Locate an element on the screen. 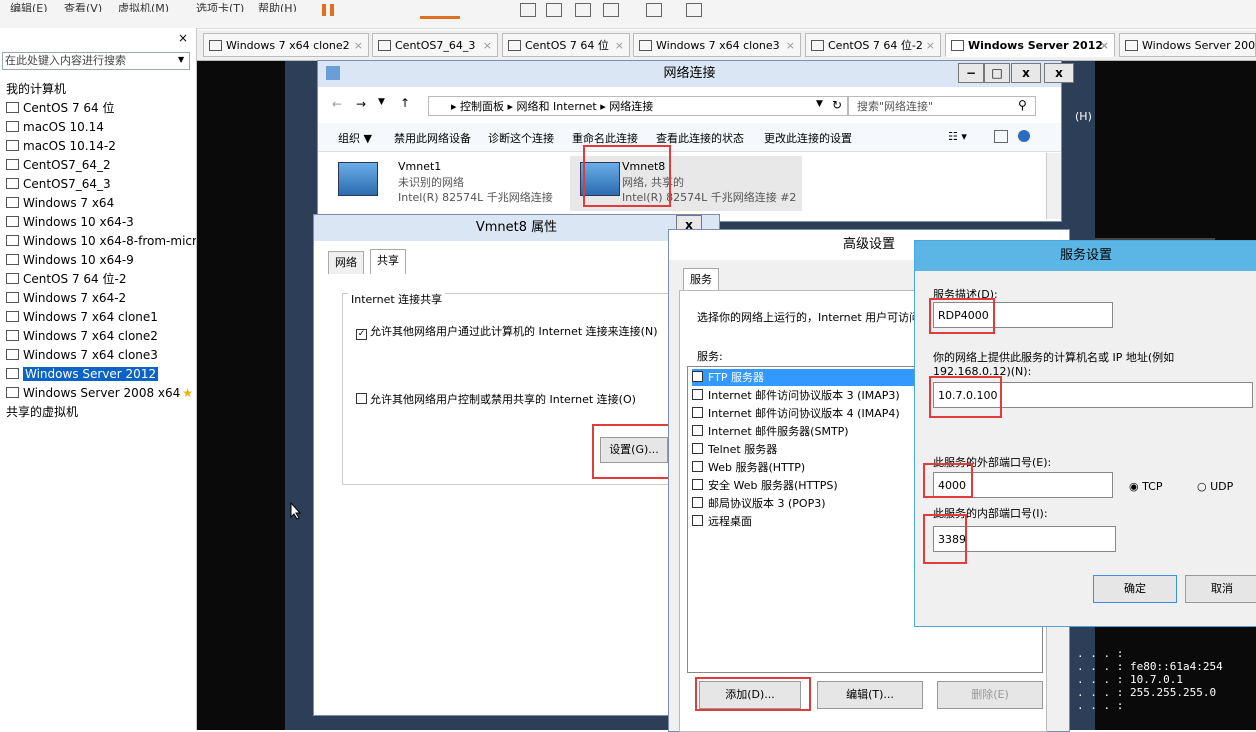  list-item: macOS 10.14 is located at coordinates (98, 127).